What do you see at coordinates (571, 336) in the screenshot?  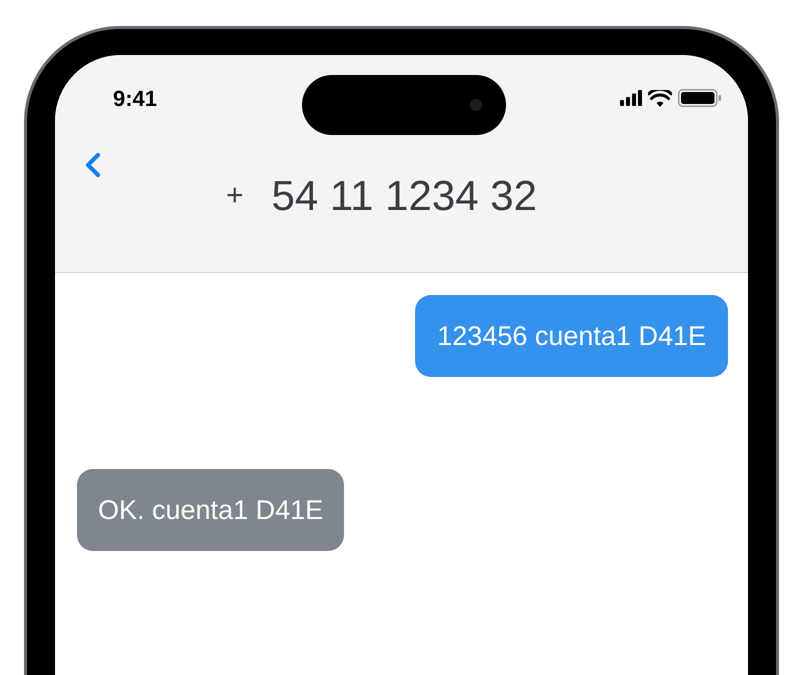 I see `sent-message-bubble: 123456 cuenta1 D41E` at bounding box center [571, 336].